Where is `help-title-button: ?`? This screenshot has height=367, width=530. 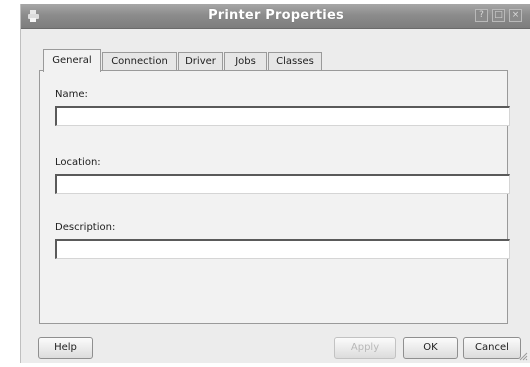
help-title-button: ? is located at coordinates (481, 15).